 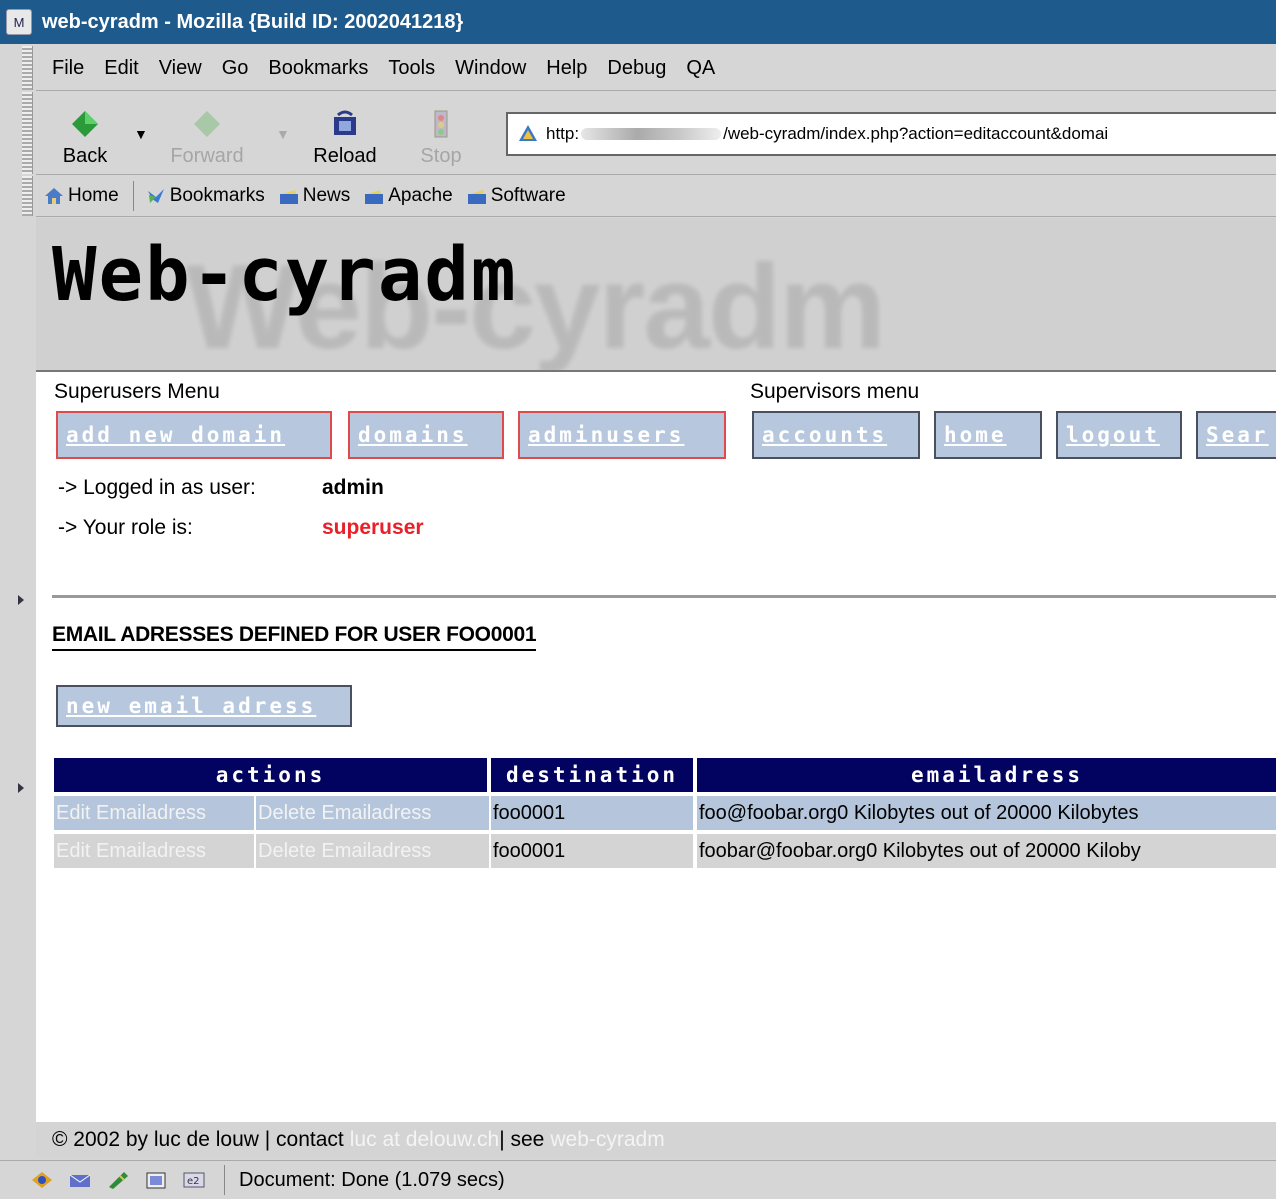 What do you see at coordinates (157, 487) in the screenshot?
I see `logged-in-label: -> Logged in as user:` at bounding box center [157, 487].